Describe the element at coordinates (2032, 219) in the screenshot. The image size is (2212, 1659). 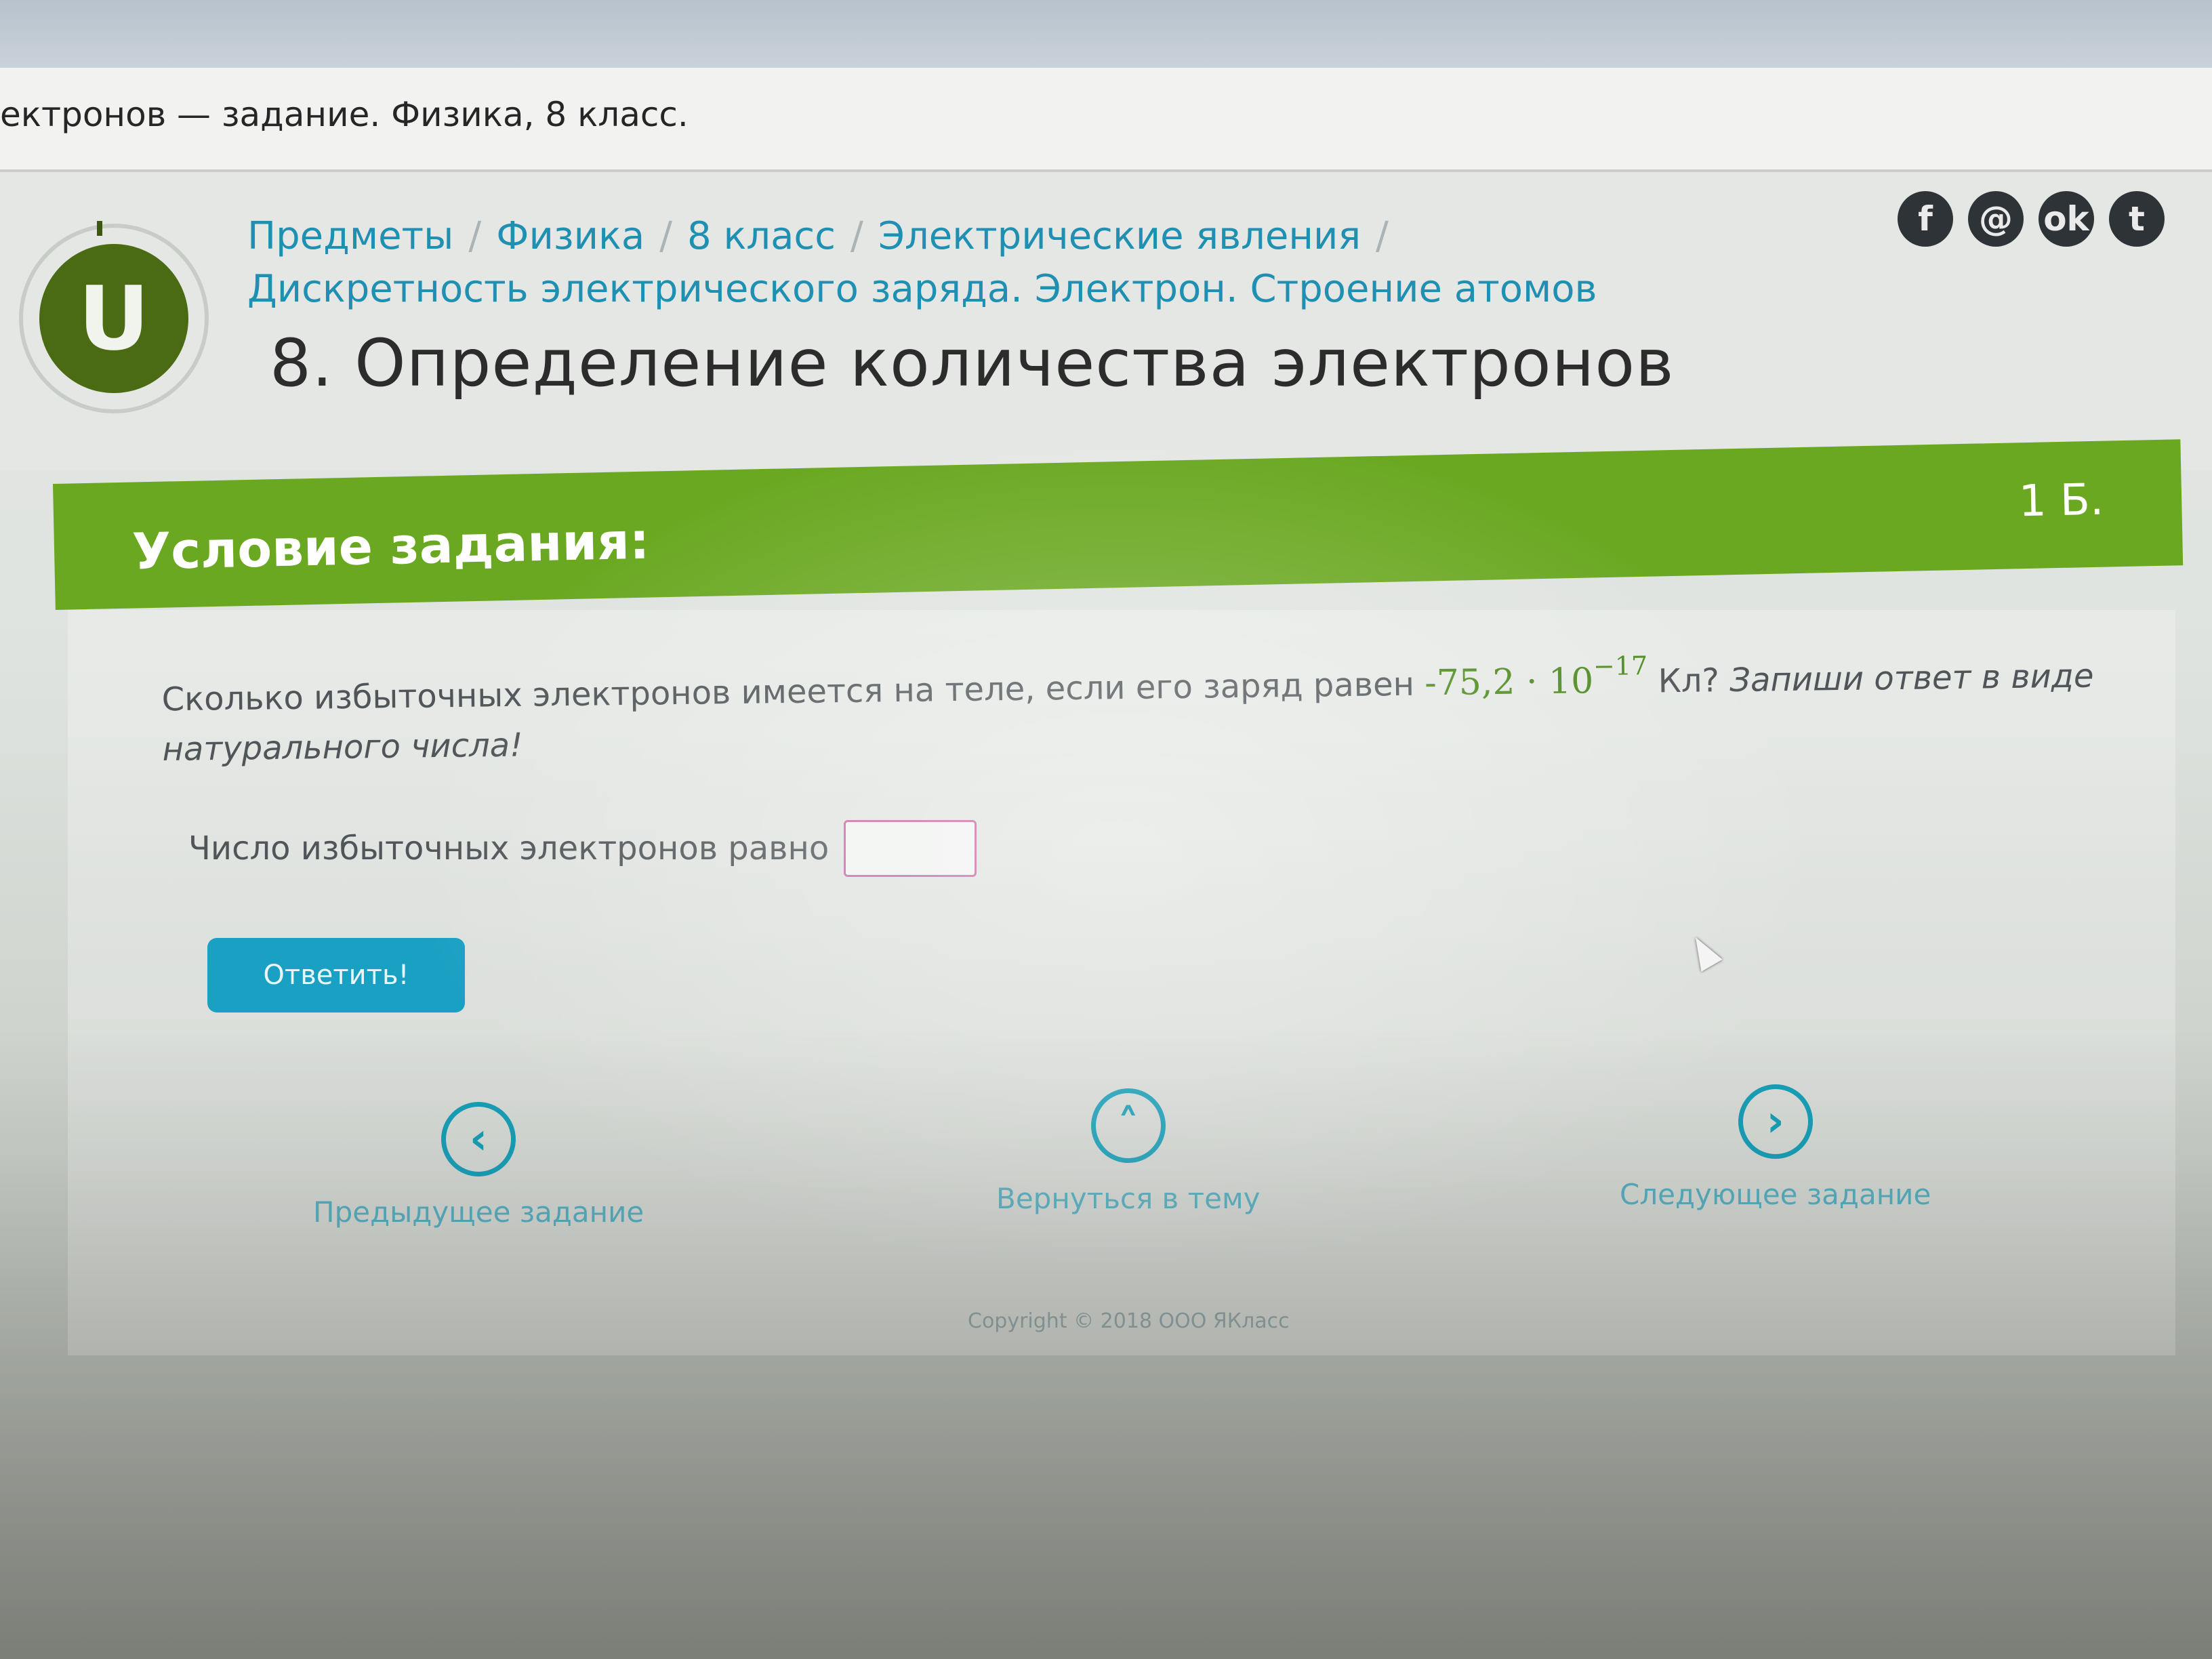
I see `social-links: f @ ok t` at that location.